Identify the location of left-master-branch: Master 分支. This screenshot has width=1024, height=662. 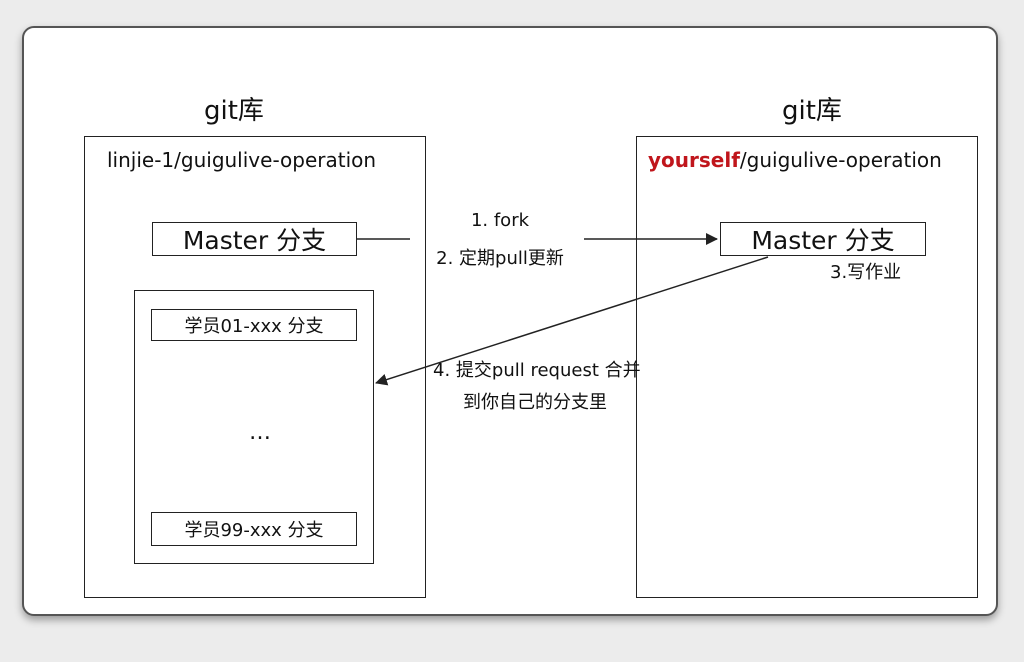
(254, 239).